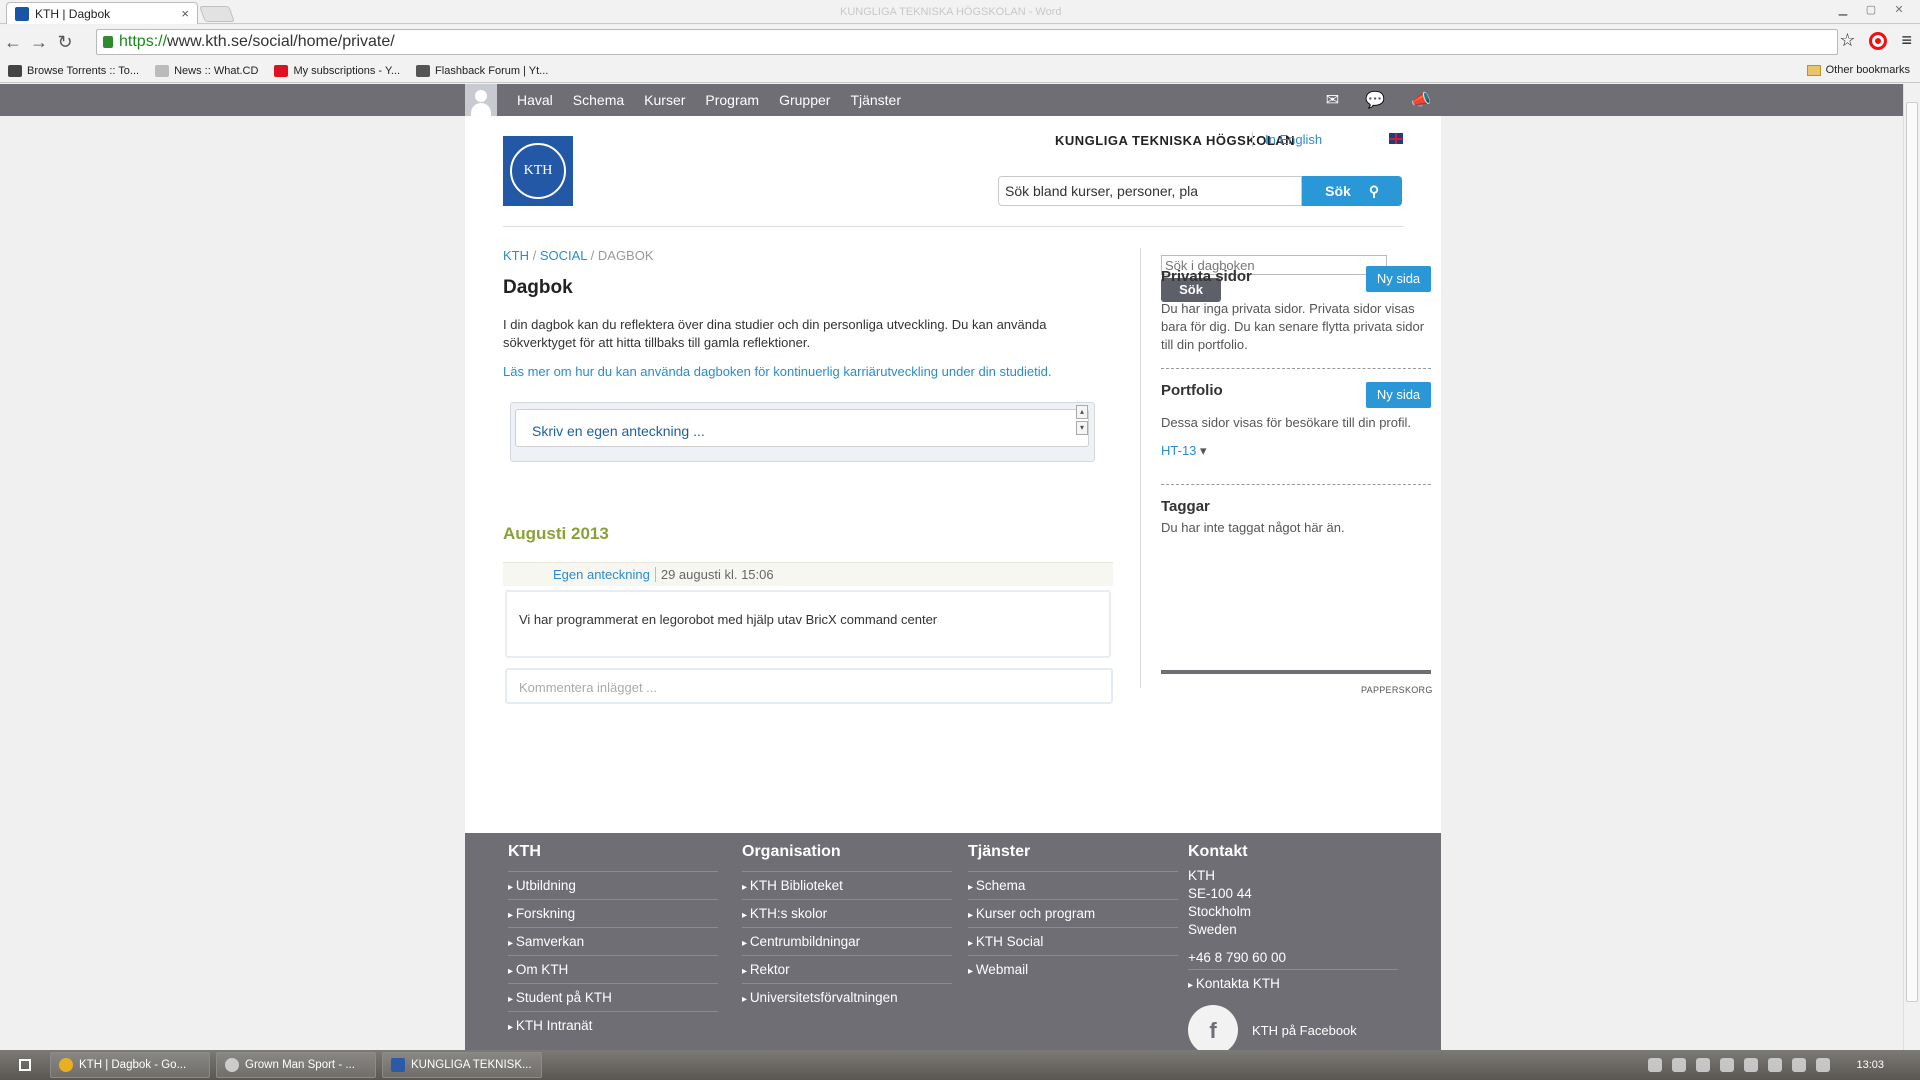 The height and width of the screenshot is (1080, 1920). Describe the element at coordinates (556, 533) in the screenshot. I see `month-heading: Augusti 2013` at that location.